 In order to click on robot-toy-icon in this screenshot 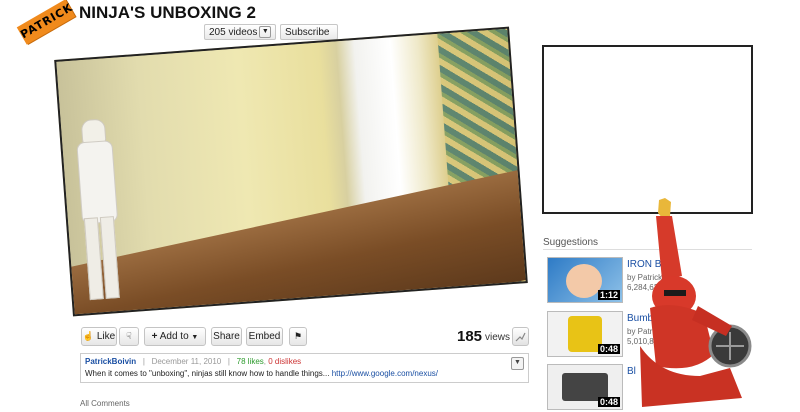, I will do `click(585, 334)`.